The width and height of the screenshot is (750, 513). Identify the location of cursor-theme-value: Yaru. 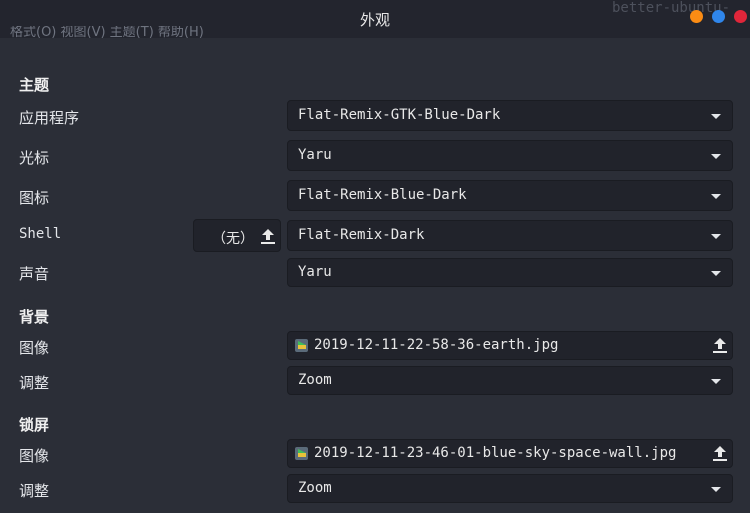
(315, 155).